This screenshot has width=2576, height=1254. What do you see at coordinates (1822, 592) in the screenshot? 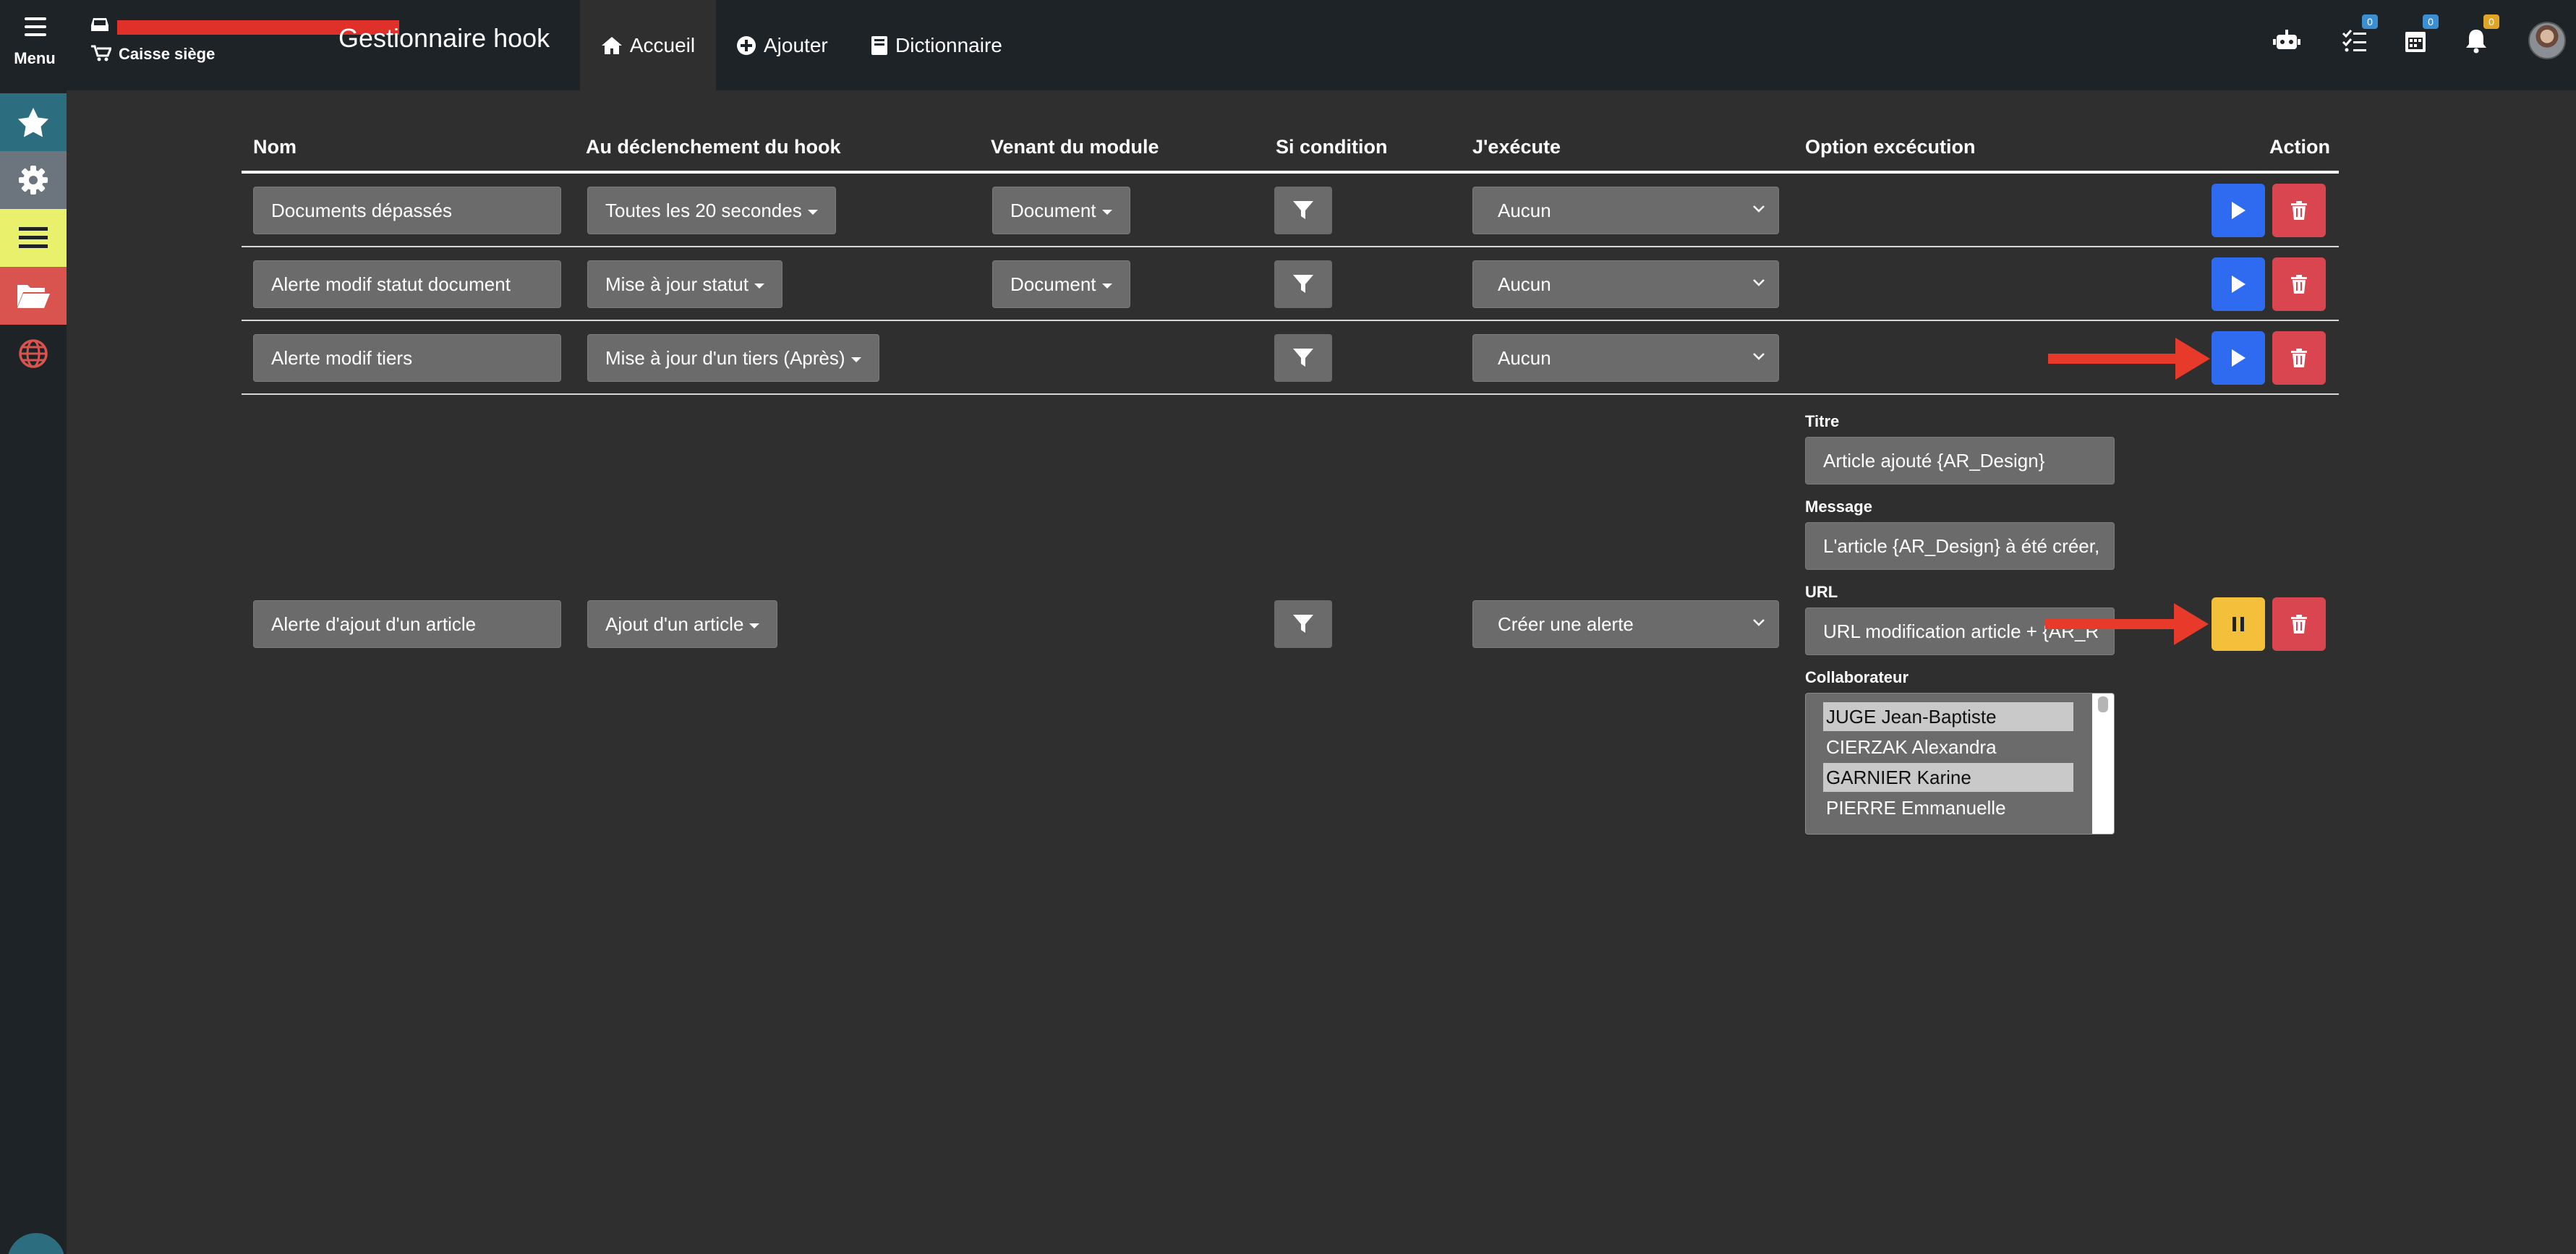
I see `url-label: URL` at bounding box center [1822, 592].